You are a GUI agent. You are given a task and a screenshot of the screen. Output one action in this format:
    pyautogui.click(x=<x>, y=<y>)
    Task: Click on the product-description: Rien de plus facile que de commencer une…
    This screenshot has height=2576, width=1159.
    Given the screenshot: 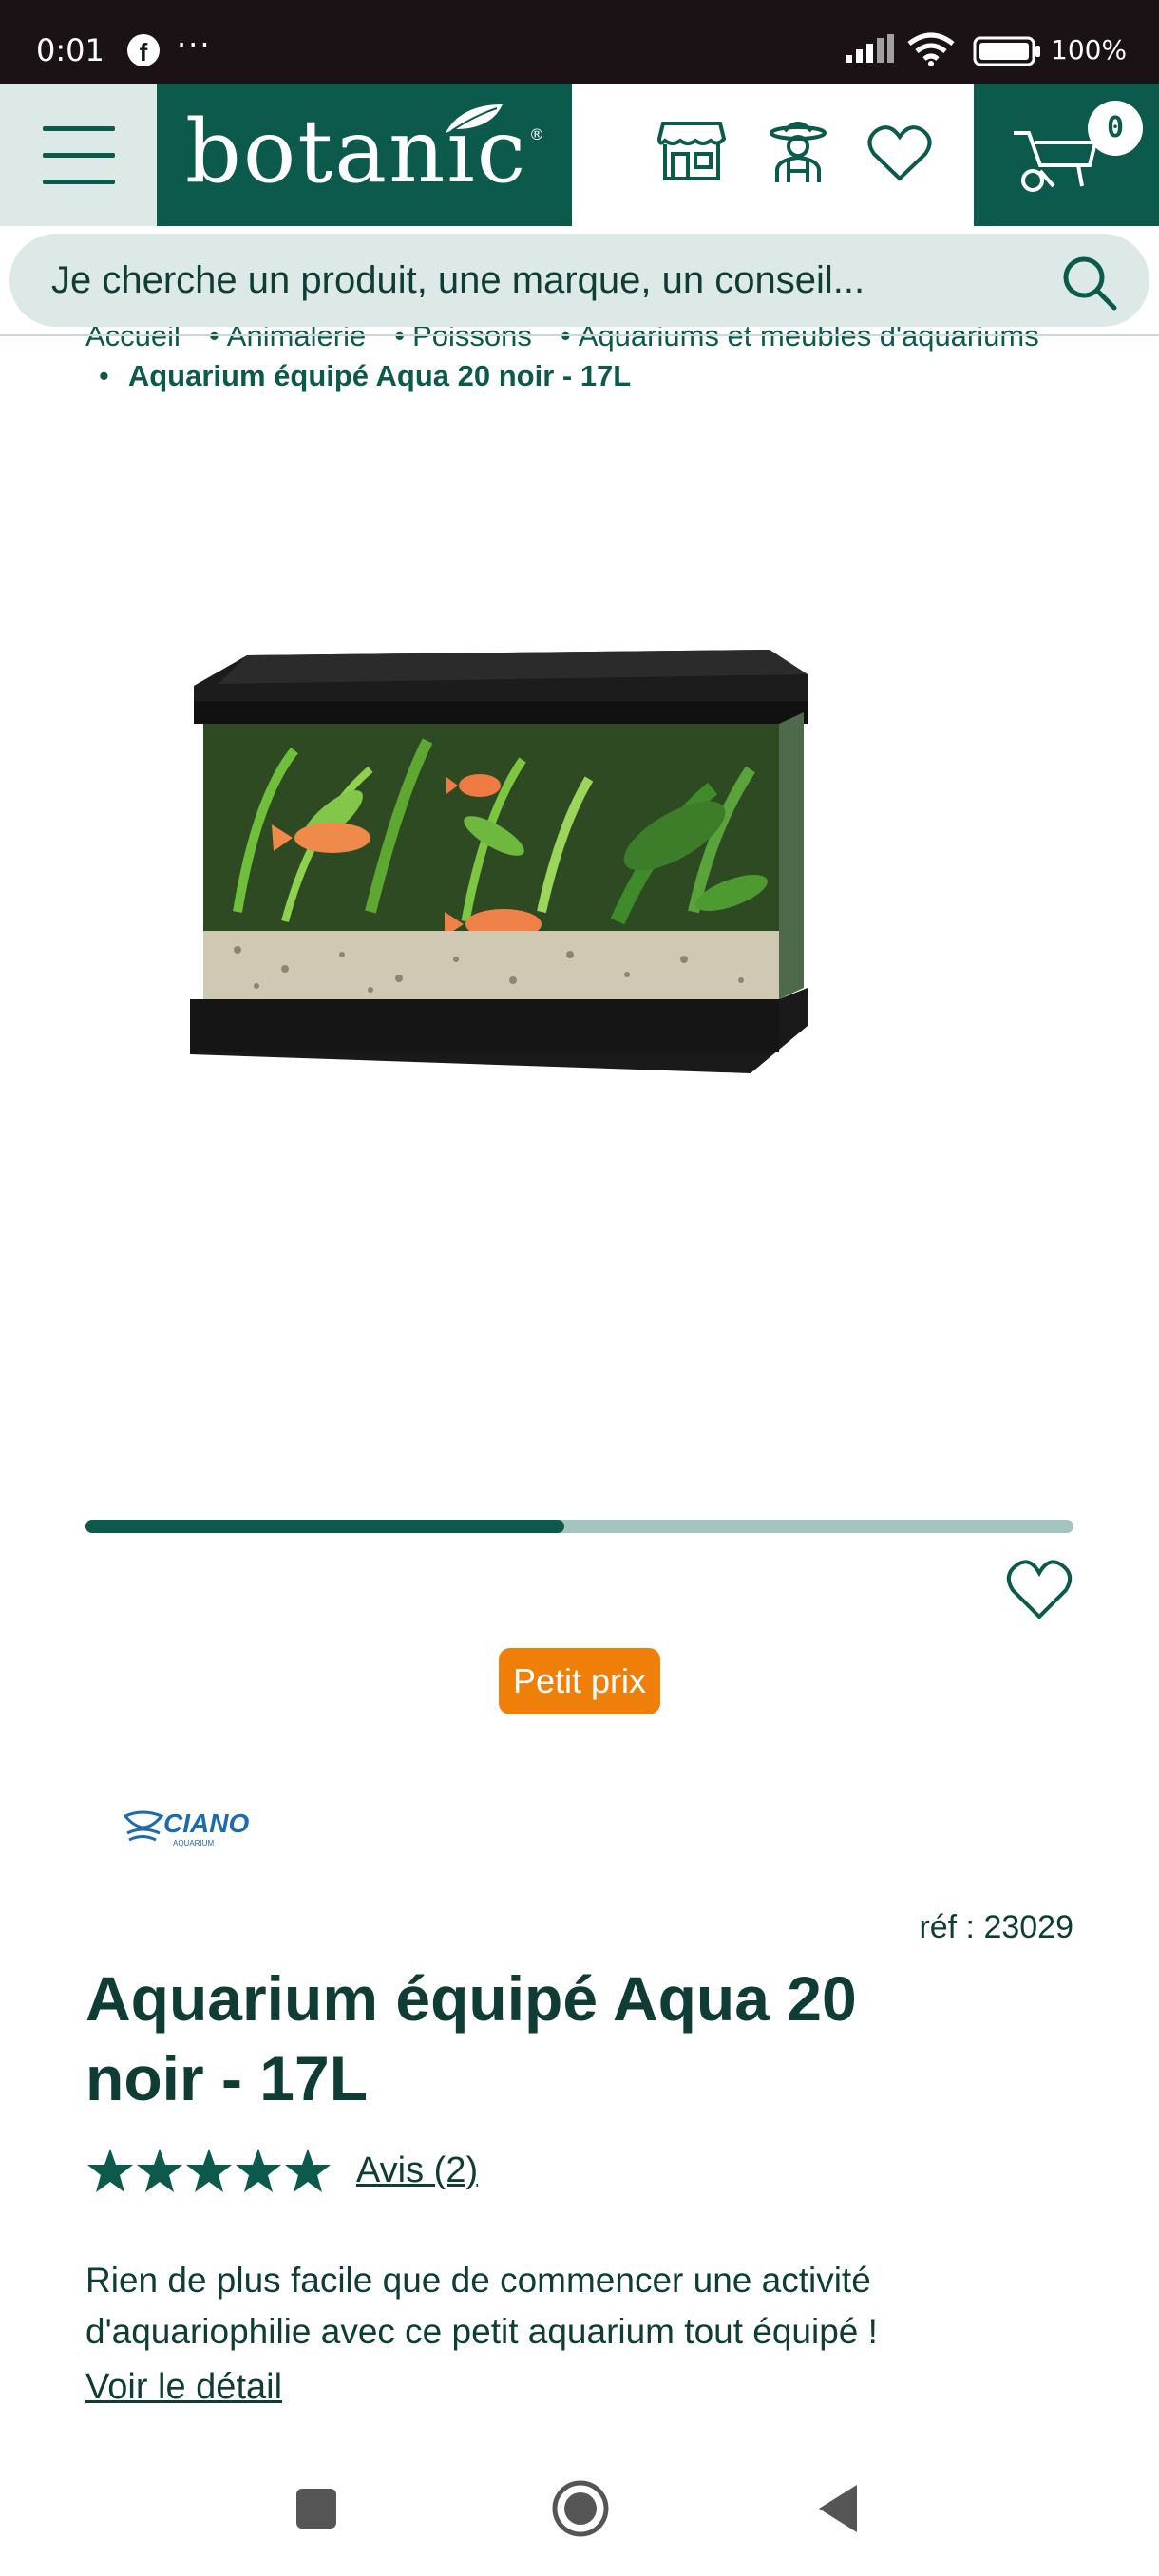 What is the action you would take?
    pyautogui.click(x=482, y=2306)
    